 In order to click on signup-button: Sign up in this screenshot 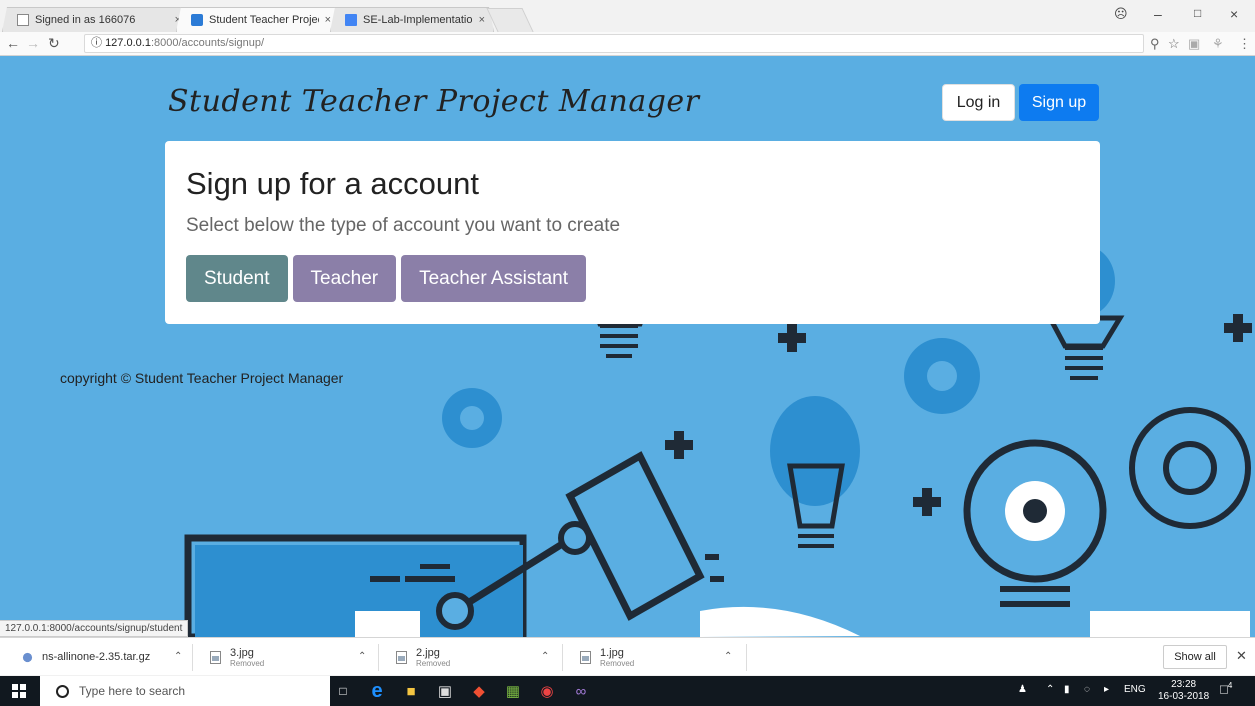, I will do `click(1059, 102)`.